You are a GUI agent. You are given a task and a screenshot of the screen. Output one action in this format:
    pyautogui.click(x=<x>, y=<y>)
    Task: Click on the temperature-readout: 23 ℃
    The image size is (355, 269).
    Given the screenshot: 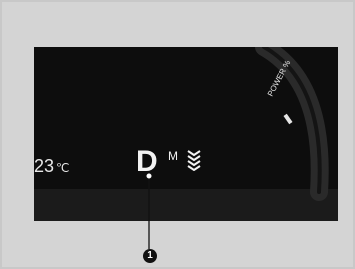 What is the action you would take?
    pyautogui.click(x=52, y=166)
    